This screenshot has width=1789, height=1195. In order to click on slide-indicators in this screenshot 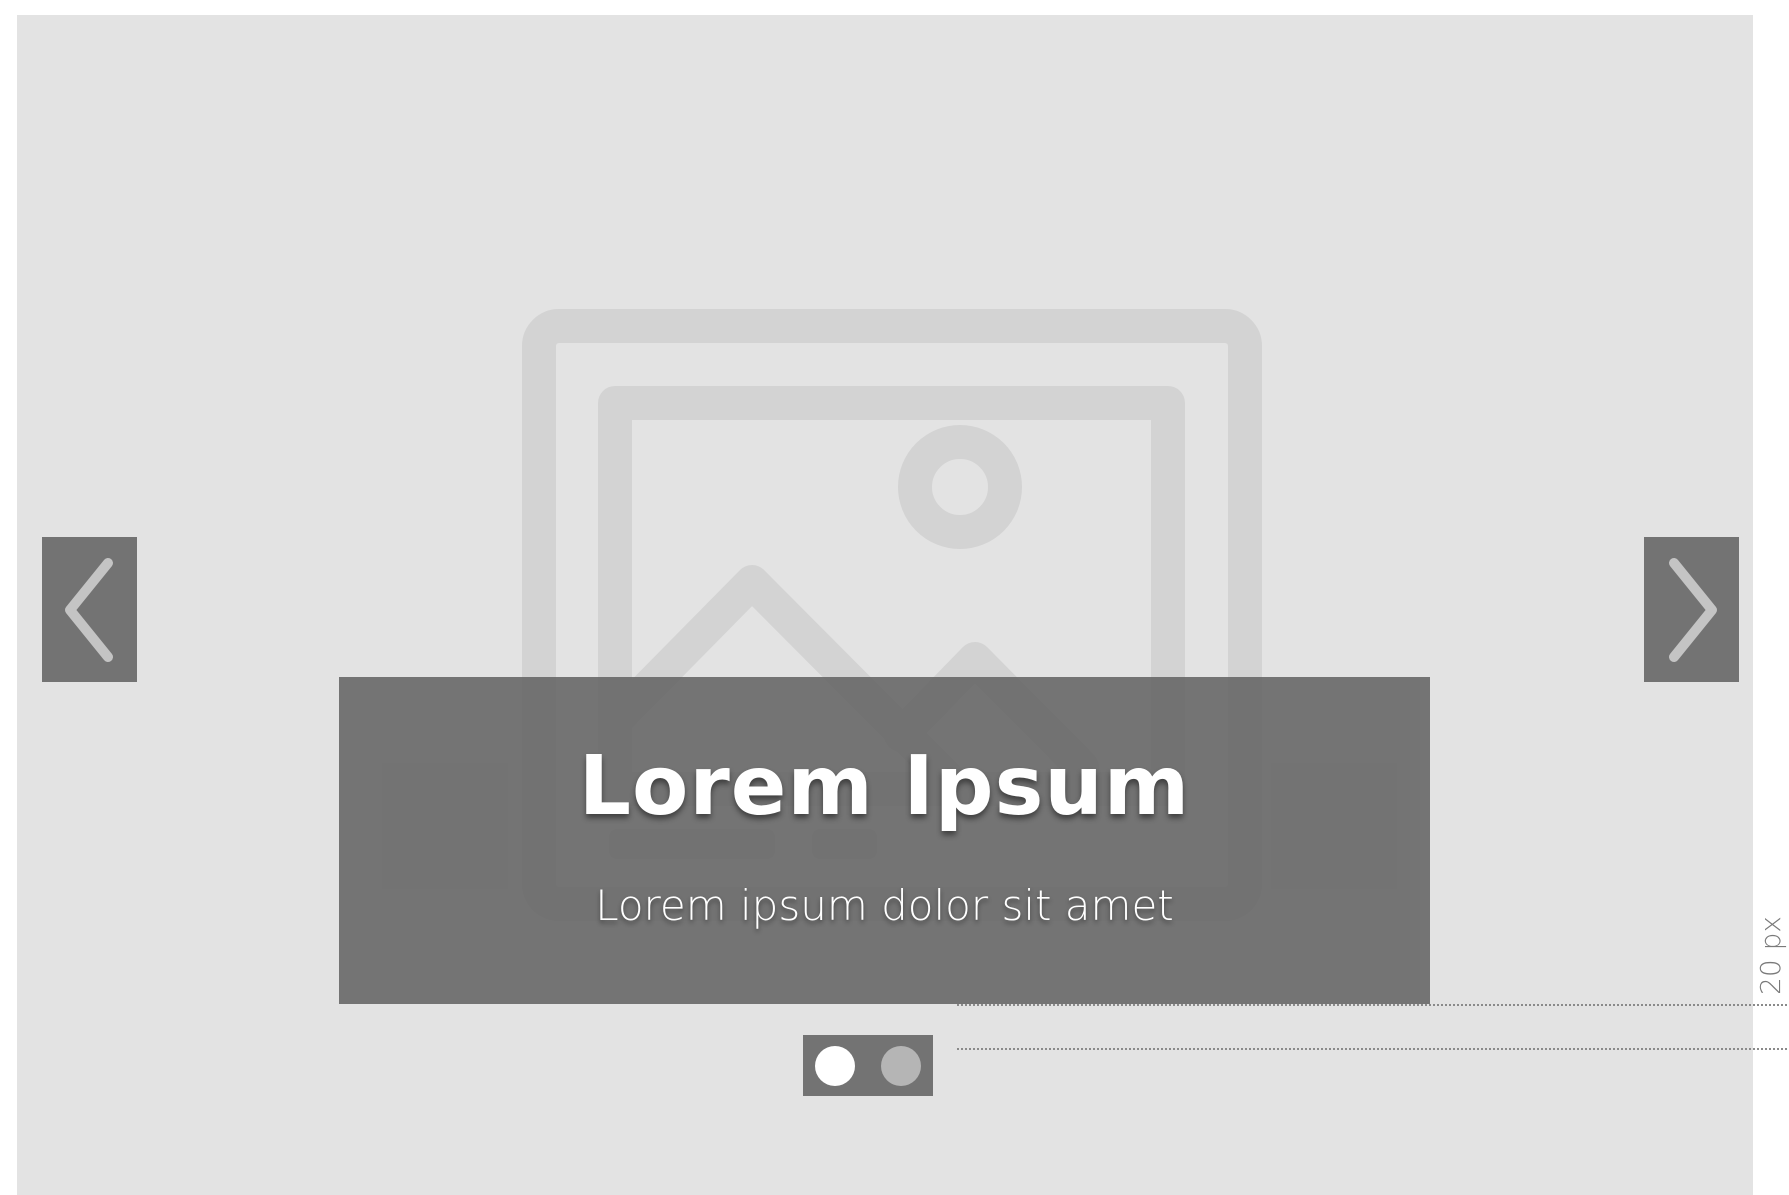, I will do `click(868, 1065)`.